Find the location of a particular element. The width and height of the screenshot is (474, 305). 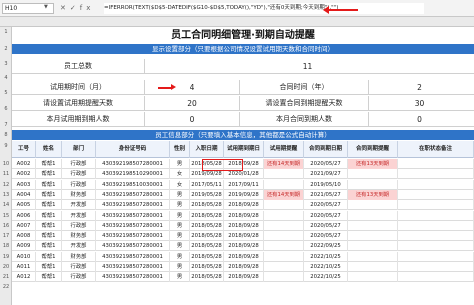

column-header: 身份证号码 is located at coordinates (133, 149).